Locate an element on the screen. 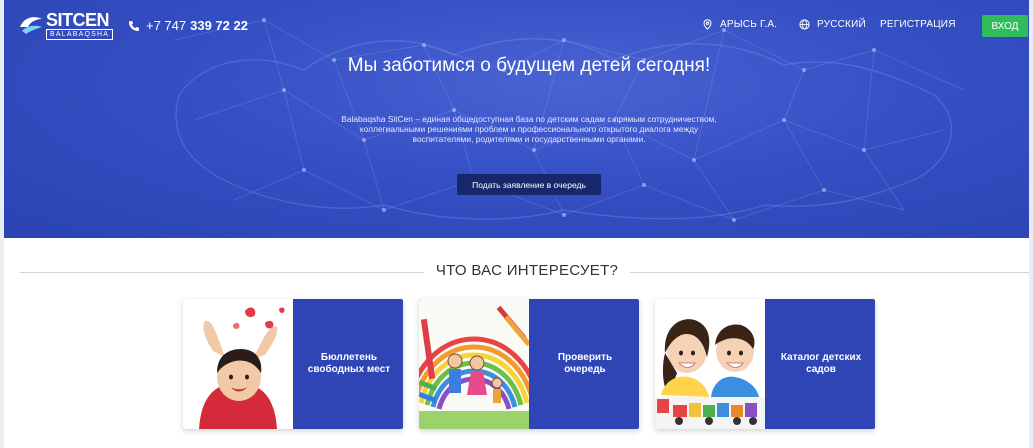 The width and height of the screenshot is (1033, 448). login-button: ВХОД is located at coordinates (1005, 26).